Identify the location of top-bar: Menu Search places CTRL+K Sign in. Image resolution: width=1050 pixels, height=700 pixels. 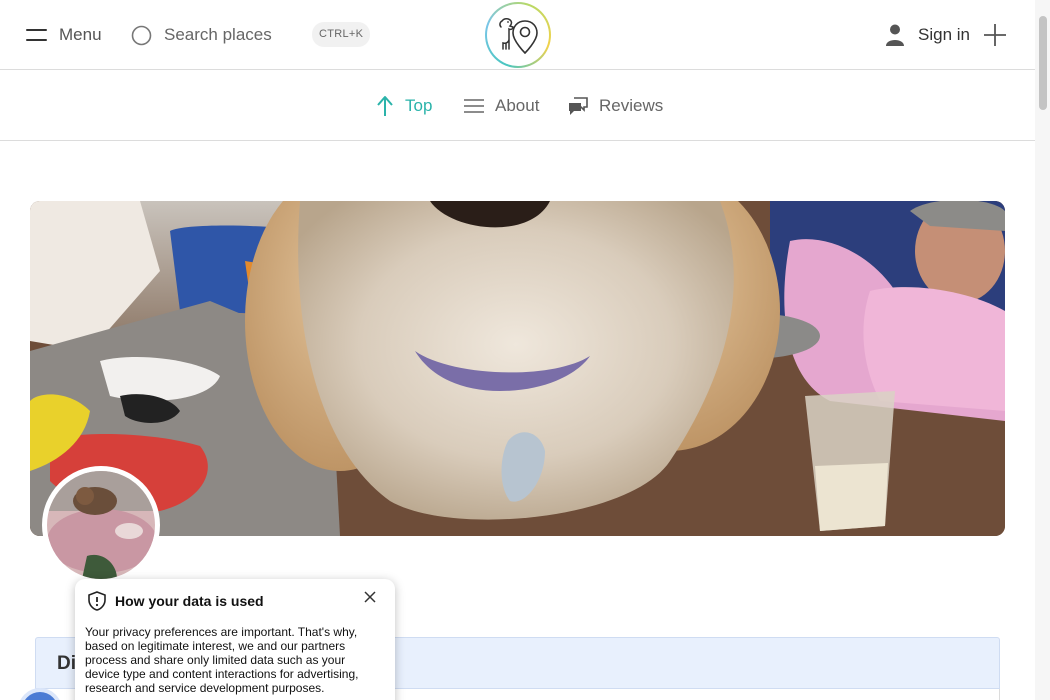
(517, 35).